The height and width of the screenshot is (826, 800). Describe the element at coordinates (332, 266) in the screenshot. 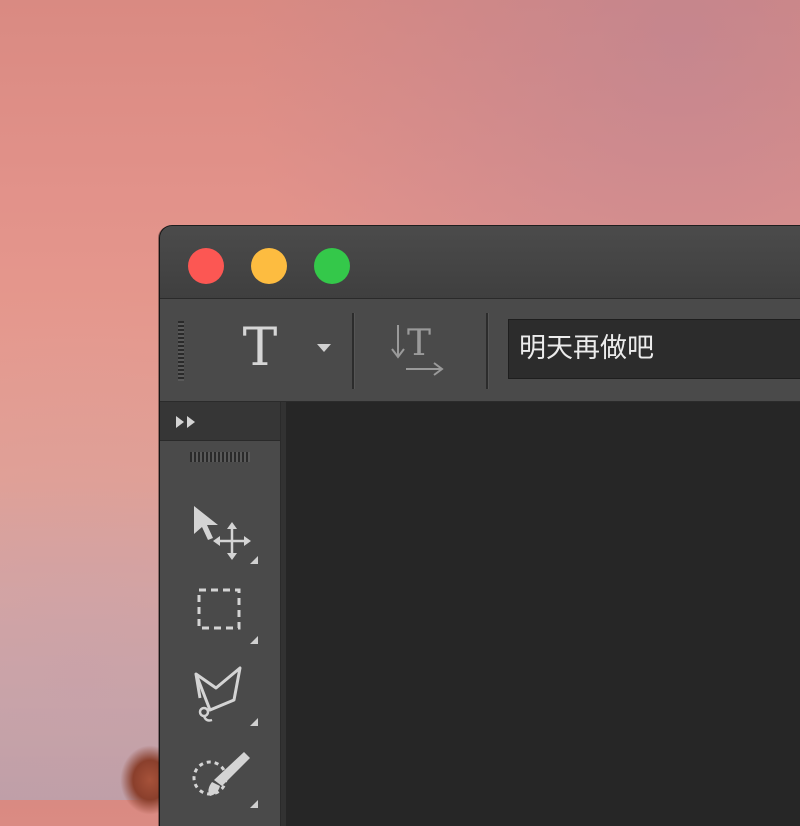

I see `maximize-window-button` at that location.